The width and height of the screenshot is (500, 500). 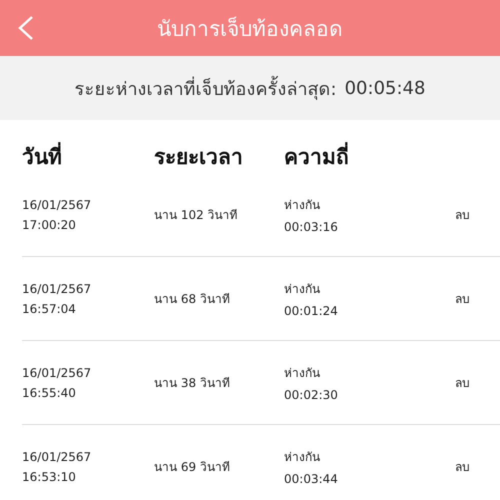 What do you see at coordinates (49, 225) in the screenshot?
I see `time-text: 17:00:20` at bounding box center [49, 225].